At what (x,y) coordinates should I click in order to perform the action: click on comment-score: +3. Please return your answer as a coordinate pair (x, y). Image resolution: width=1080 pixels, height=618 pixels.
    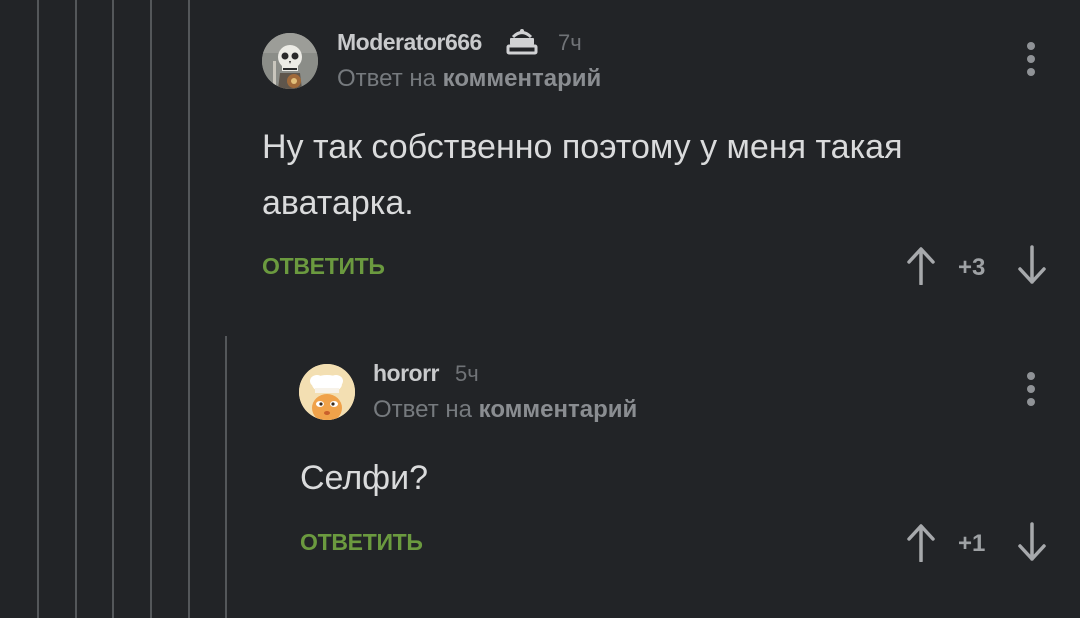
    Looking at the image, I should click on (972, 267).